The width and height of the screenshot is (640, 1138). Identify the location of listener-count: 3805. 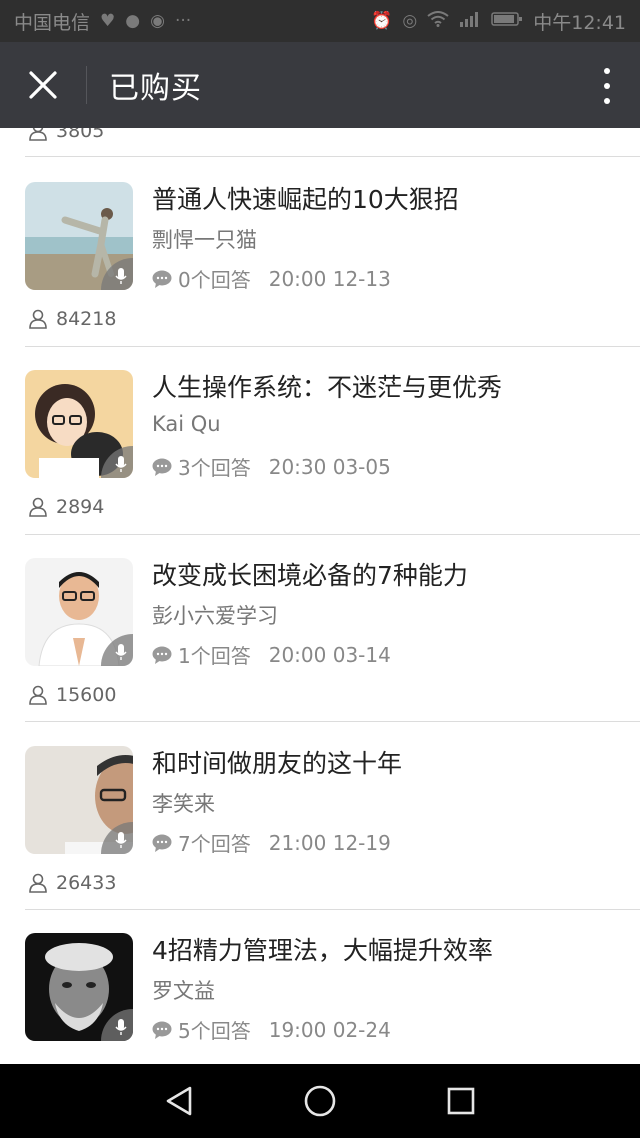
(66, 135).